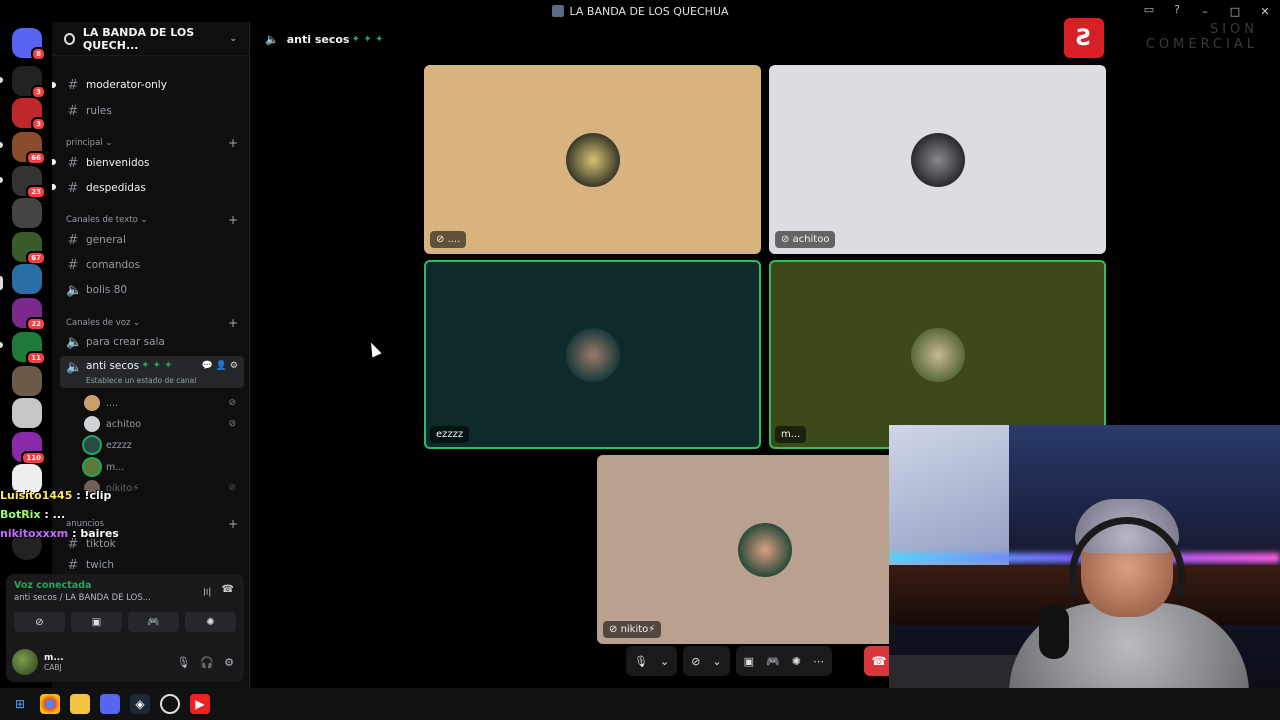 This screenshot has width=1280, height=720. I want to click on category-voz: Canales de voz ⌄ +, so click(152, 323).